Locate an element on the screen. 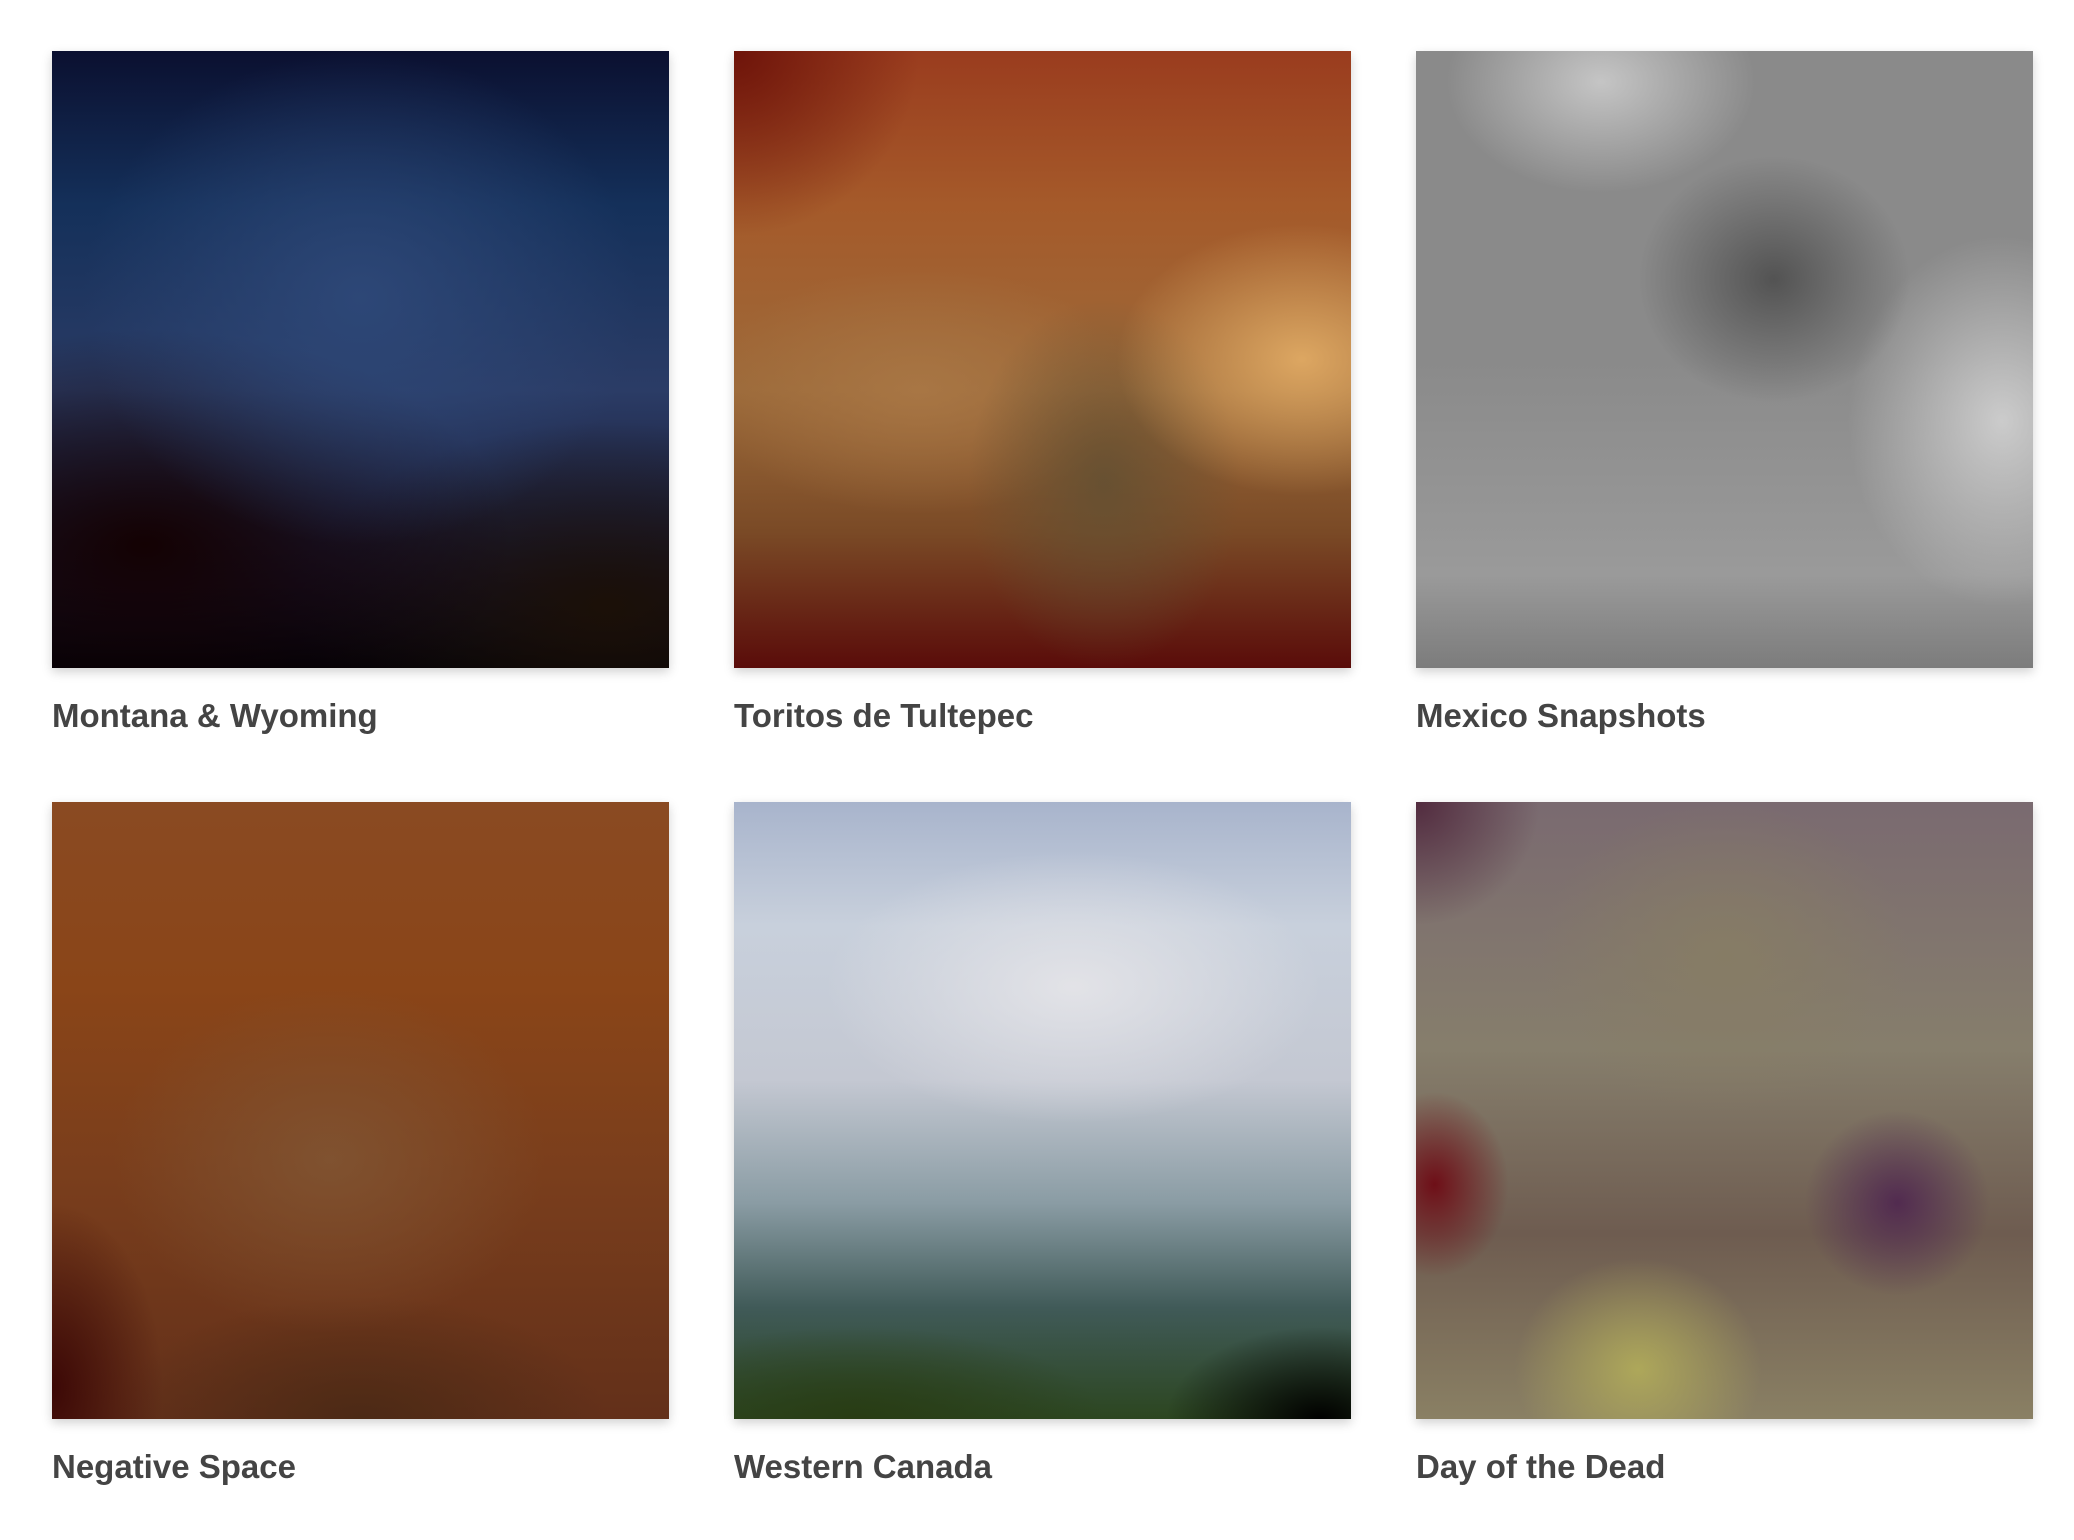 The height and width of the screenshot is (1540, 2074). album-title: Mexico Snapshots is located at coordinates (1724, 716).